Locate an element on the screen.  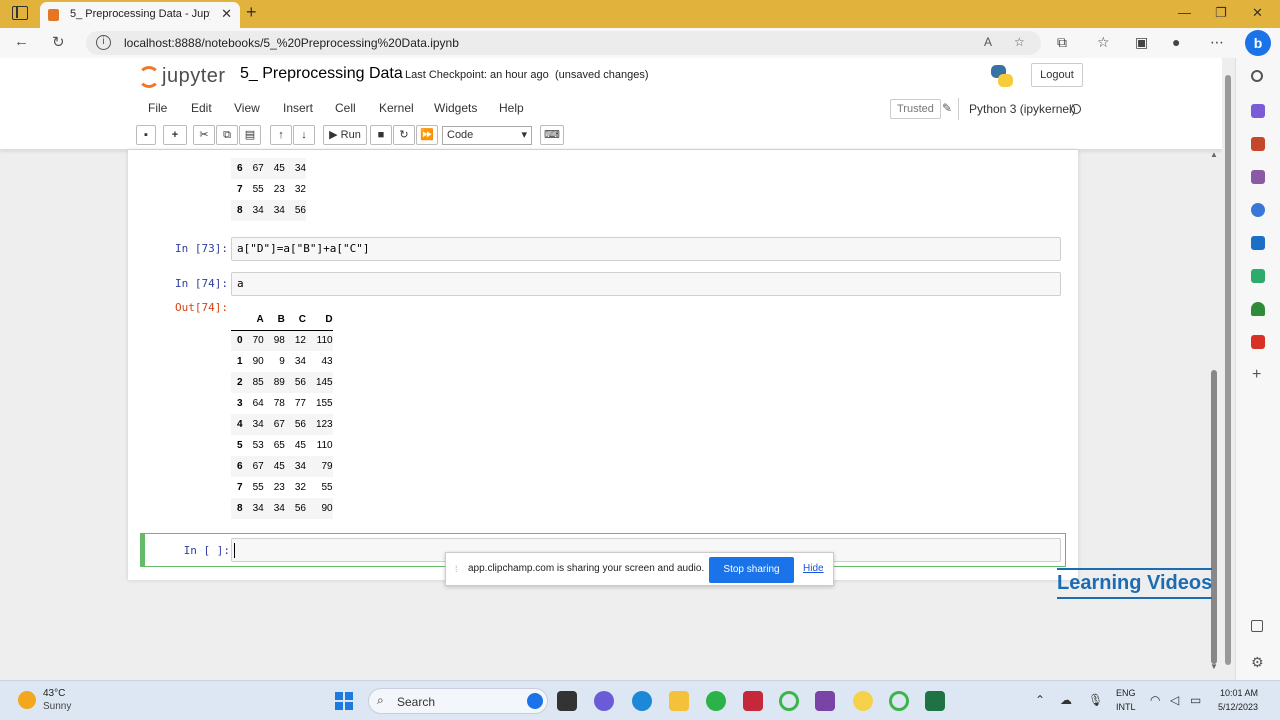
more-menu-icon: ⋯ is located at coordinates (1217, 42).